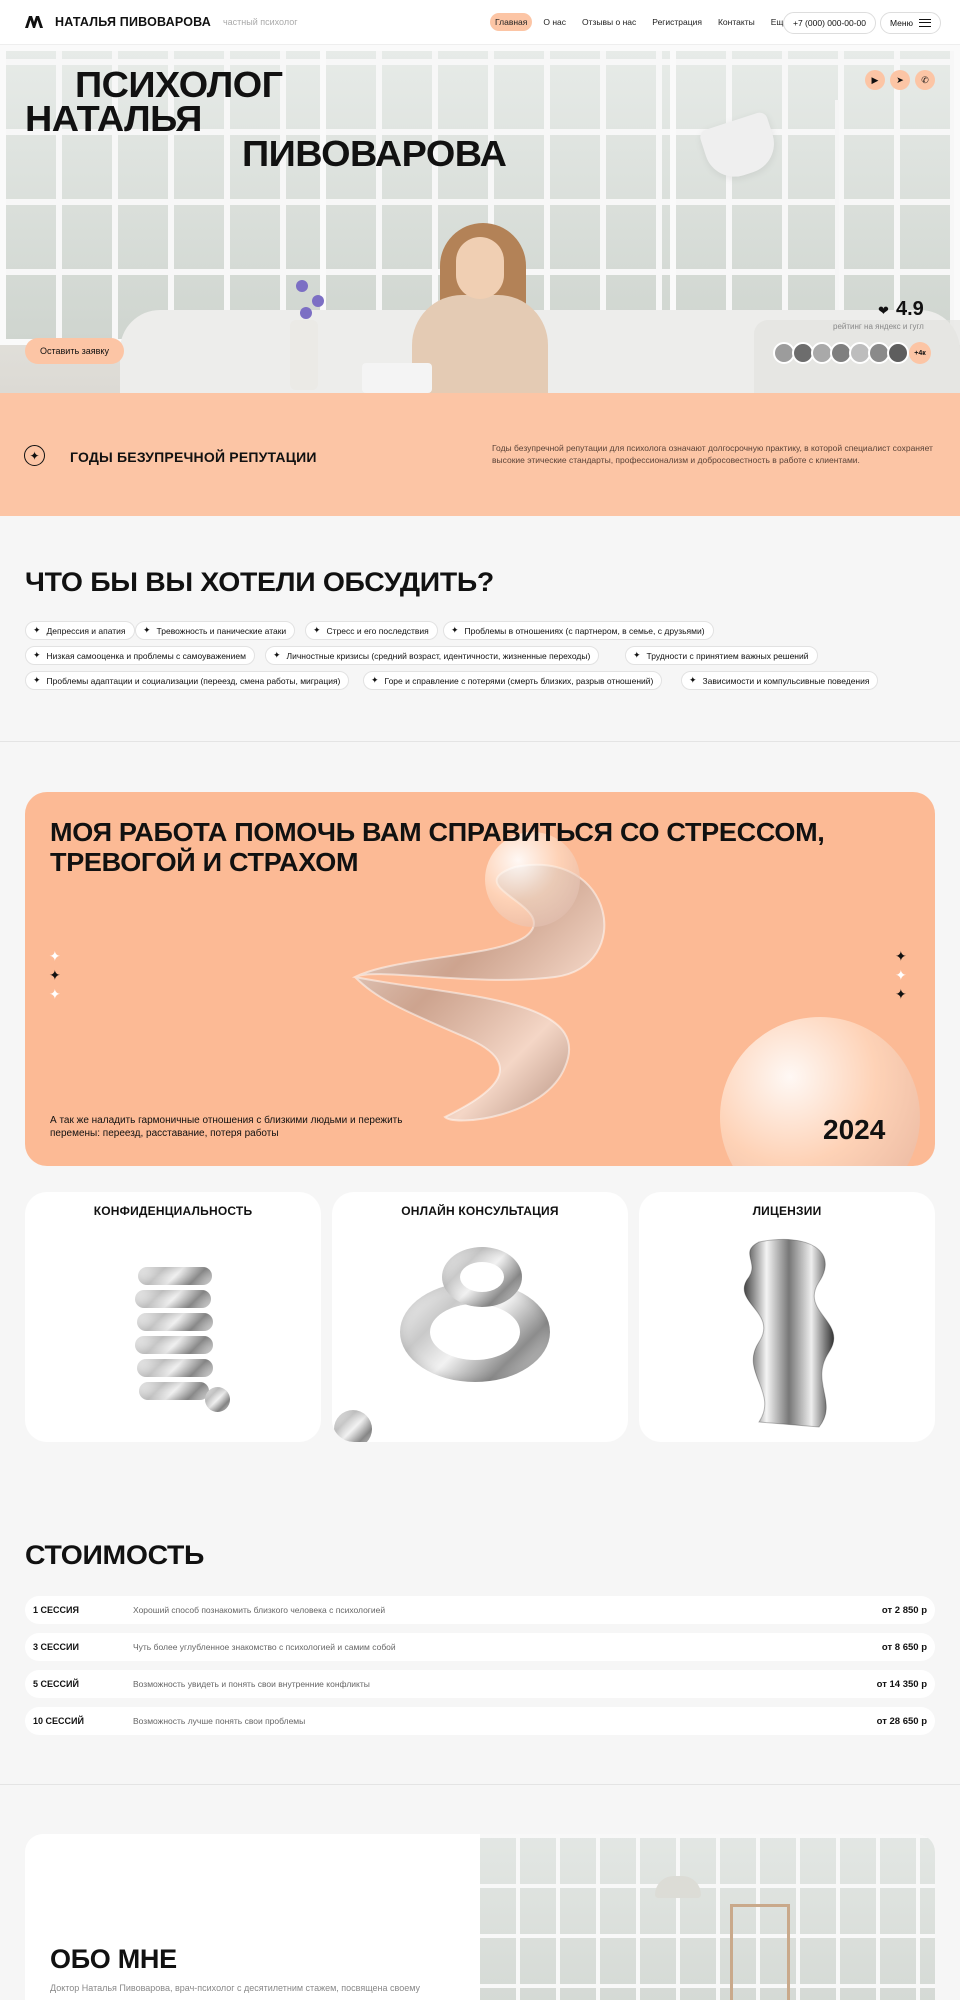 The width and height of the screenshot is (960, 2000). Describe the element at coordinates (115, 1555) in the screenshot. I see `pricing-title: СТОИМОСТЬ` at that location.